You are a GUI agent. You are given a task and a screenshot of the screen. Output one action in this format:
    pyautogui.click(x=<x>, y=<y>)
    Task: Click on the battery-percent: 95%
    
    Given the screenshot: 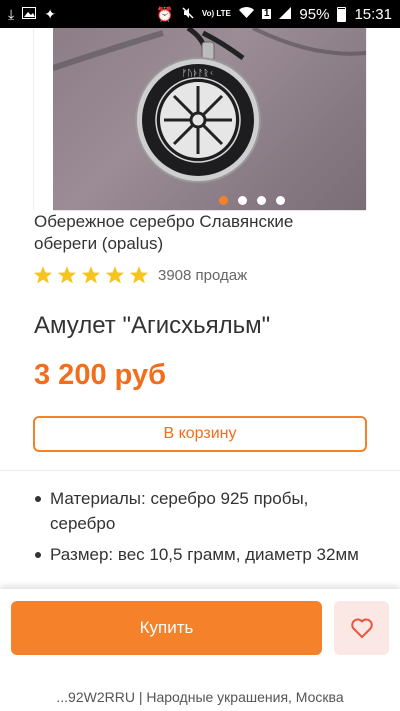 What is the action you would take?
    pyautogui.click(x=314, y=14)
    